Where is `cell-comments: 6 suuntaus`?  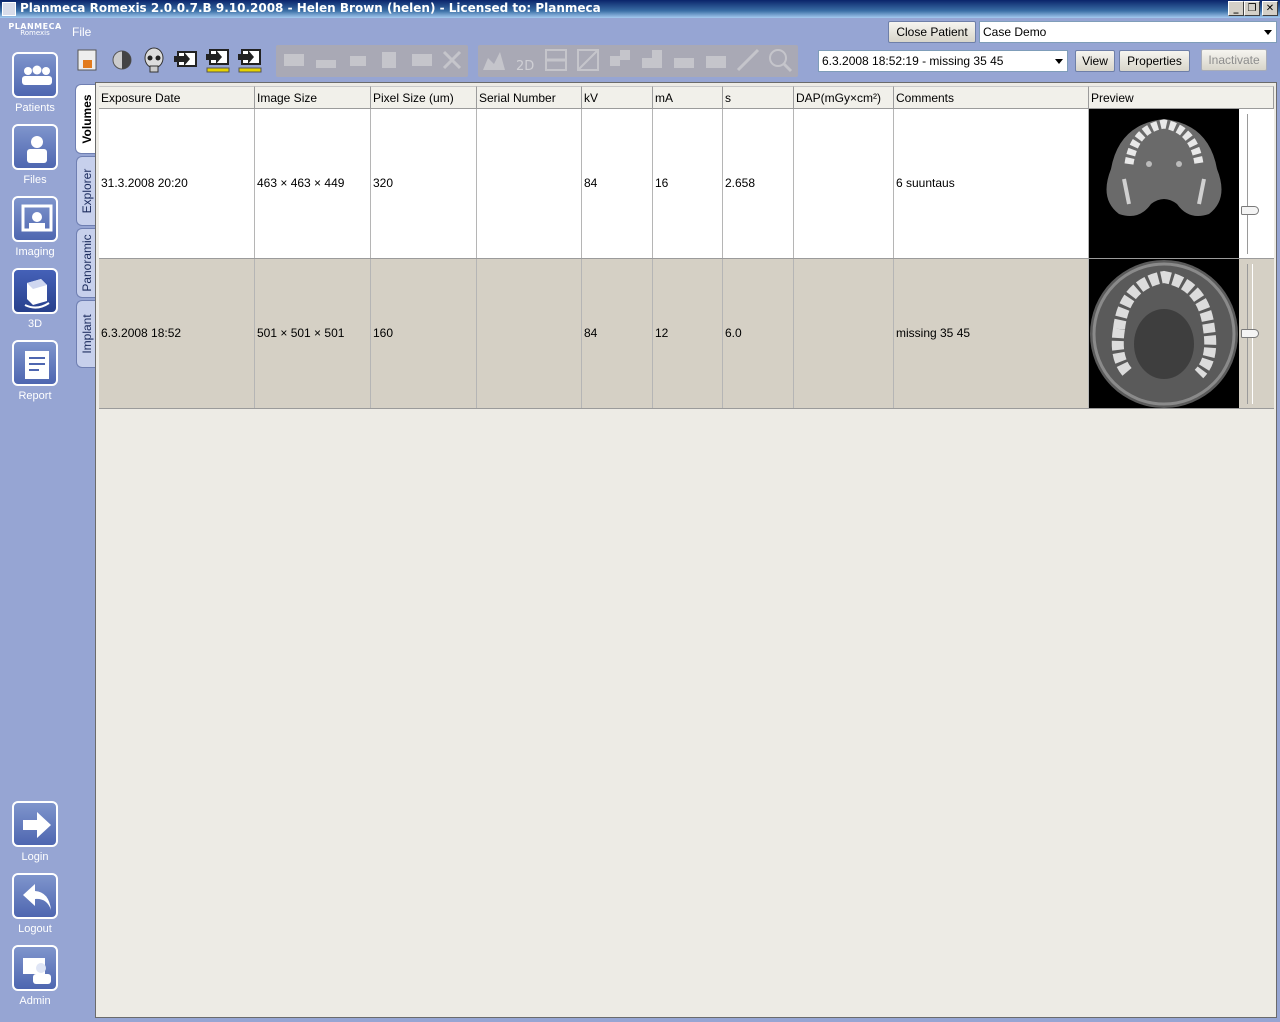 cell-comments: 6 suuntaus is located at coordinates (991, 183).